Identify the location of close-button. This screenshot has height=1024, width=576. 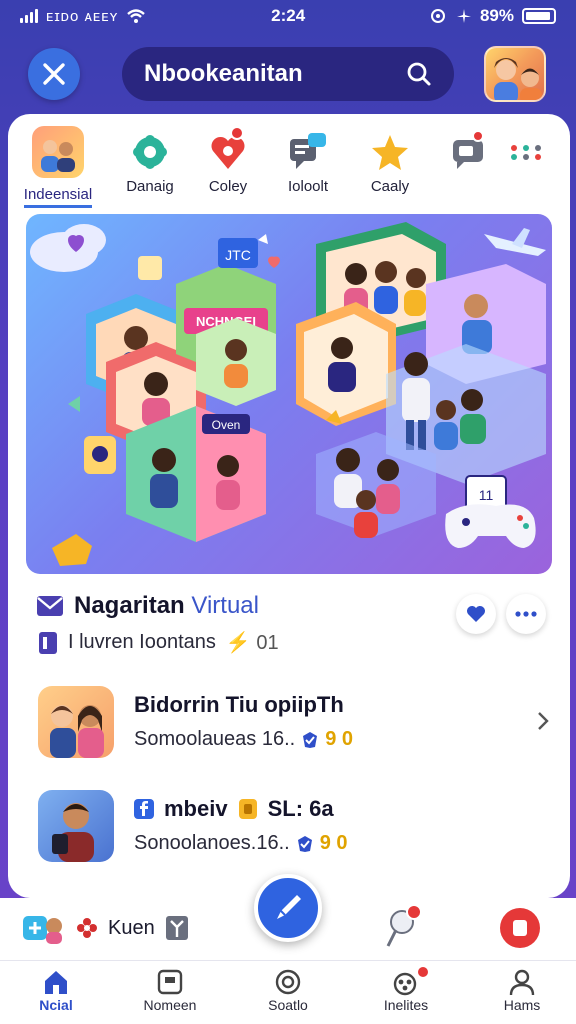
(54, 74).